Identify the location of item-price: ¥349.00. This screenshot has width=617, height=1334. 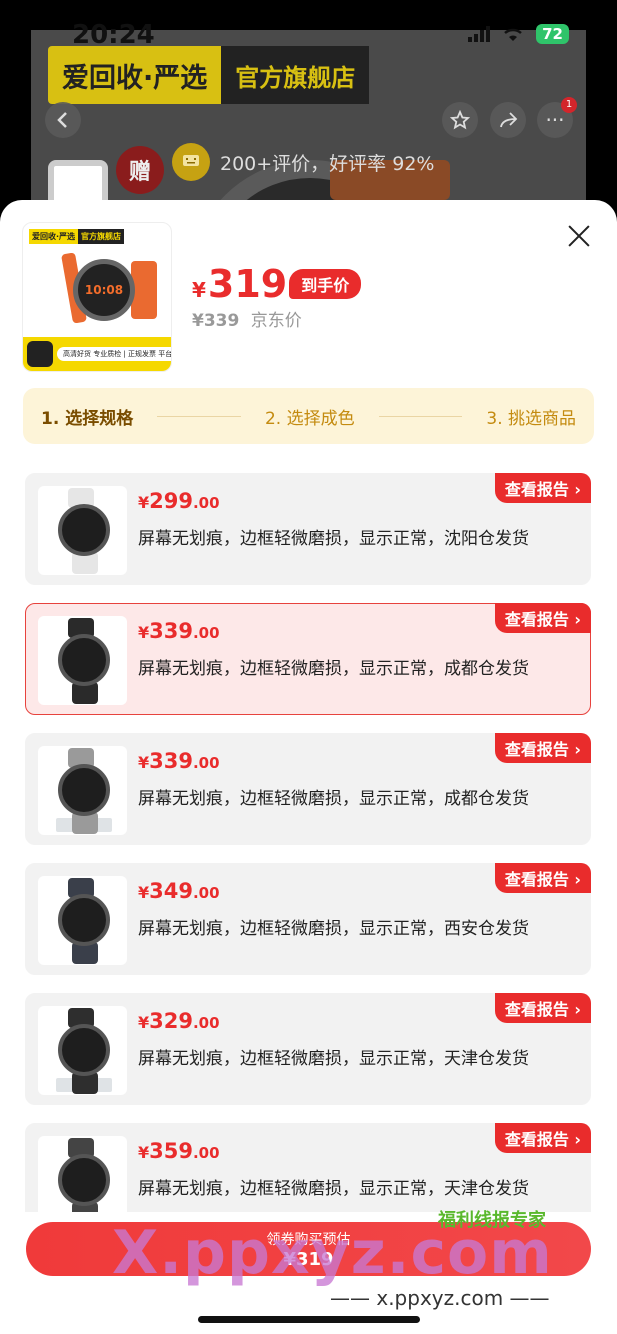
(179, 891).